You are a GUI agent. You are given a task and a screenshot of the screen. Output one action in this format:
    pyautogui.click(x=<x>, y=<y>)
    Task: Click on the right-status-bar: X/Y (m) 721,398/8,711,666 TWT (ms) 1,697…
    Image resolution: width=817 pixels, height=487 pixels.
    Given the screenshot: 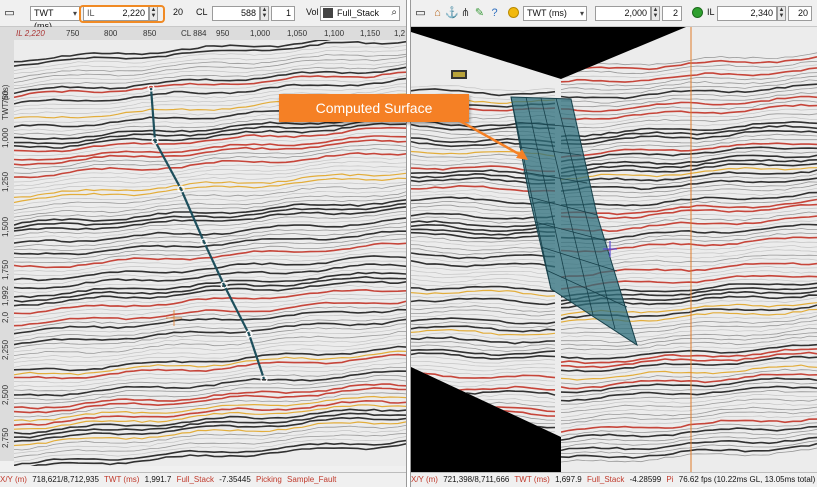 What is the action you would take?
    pyautogui.click(x=614, y=479)
    